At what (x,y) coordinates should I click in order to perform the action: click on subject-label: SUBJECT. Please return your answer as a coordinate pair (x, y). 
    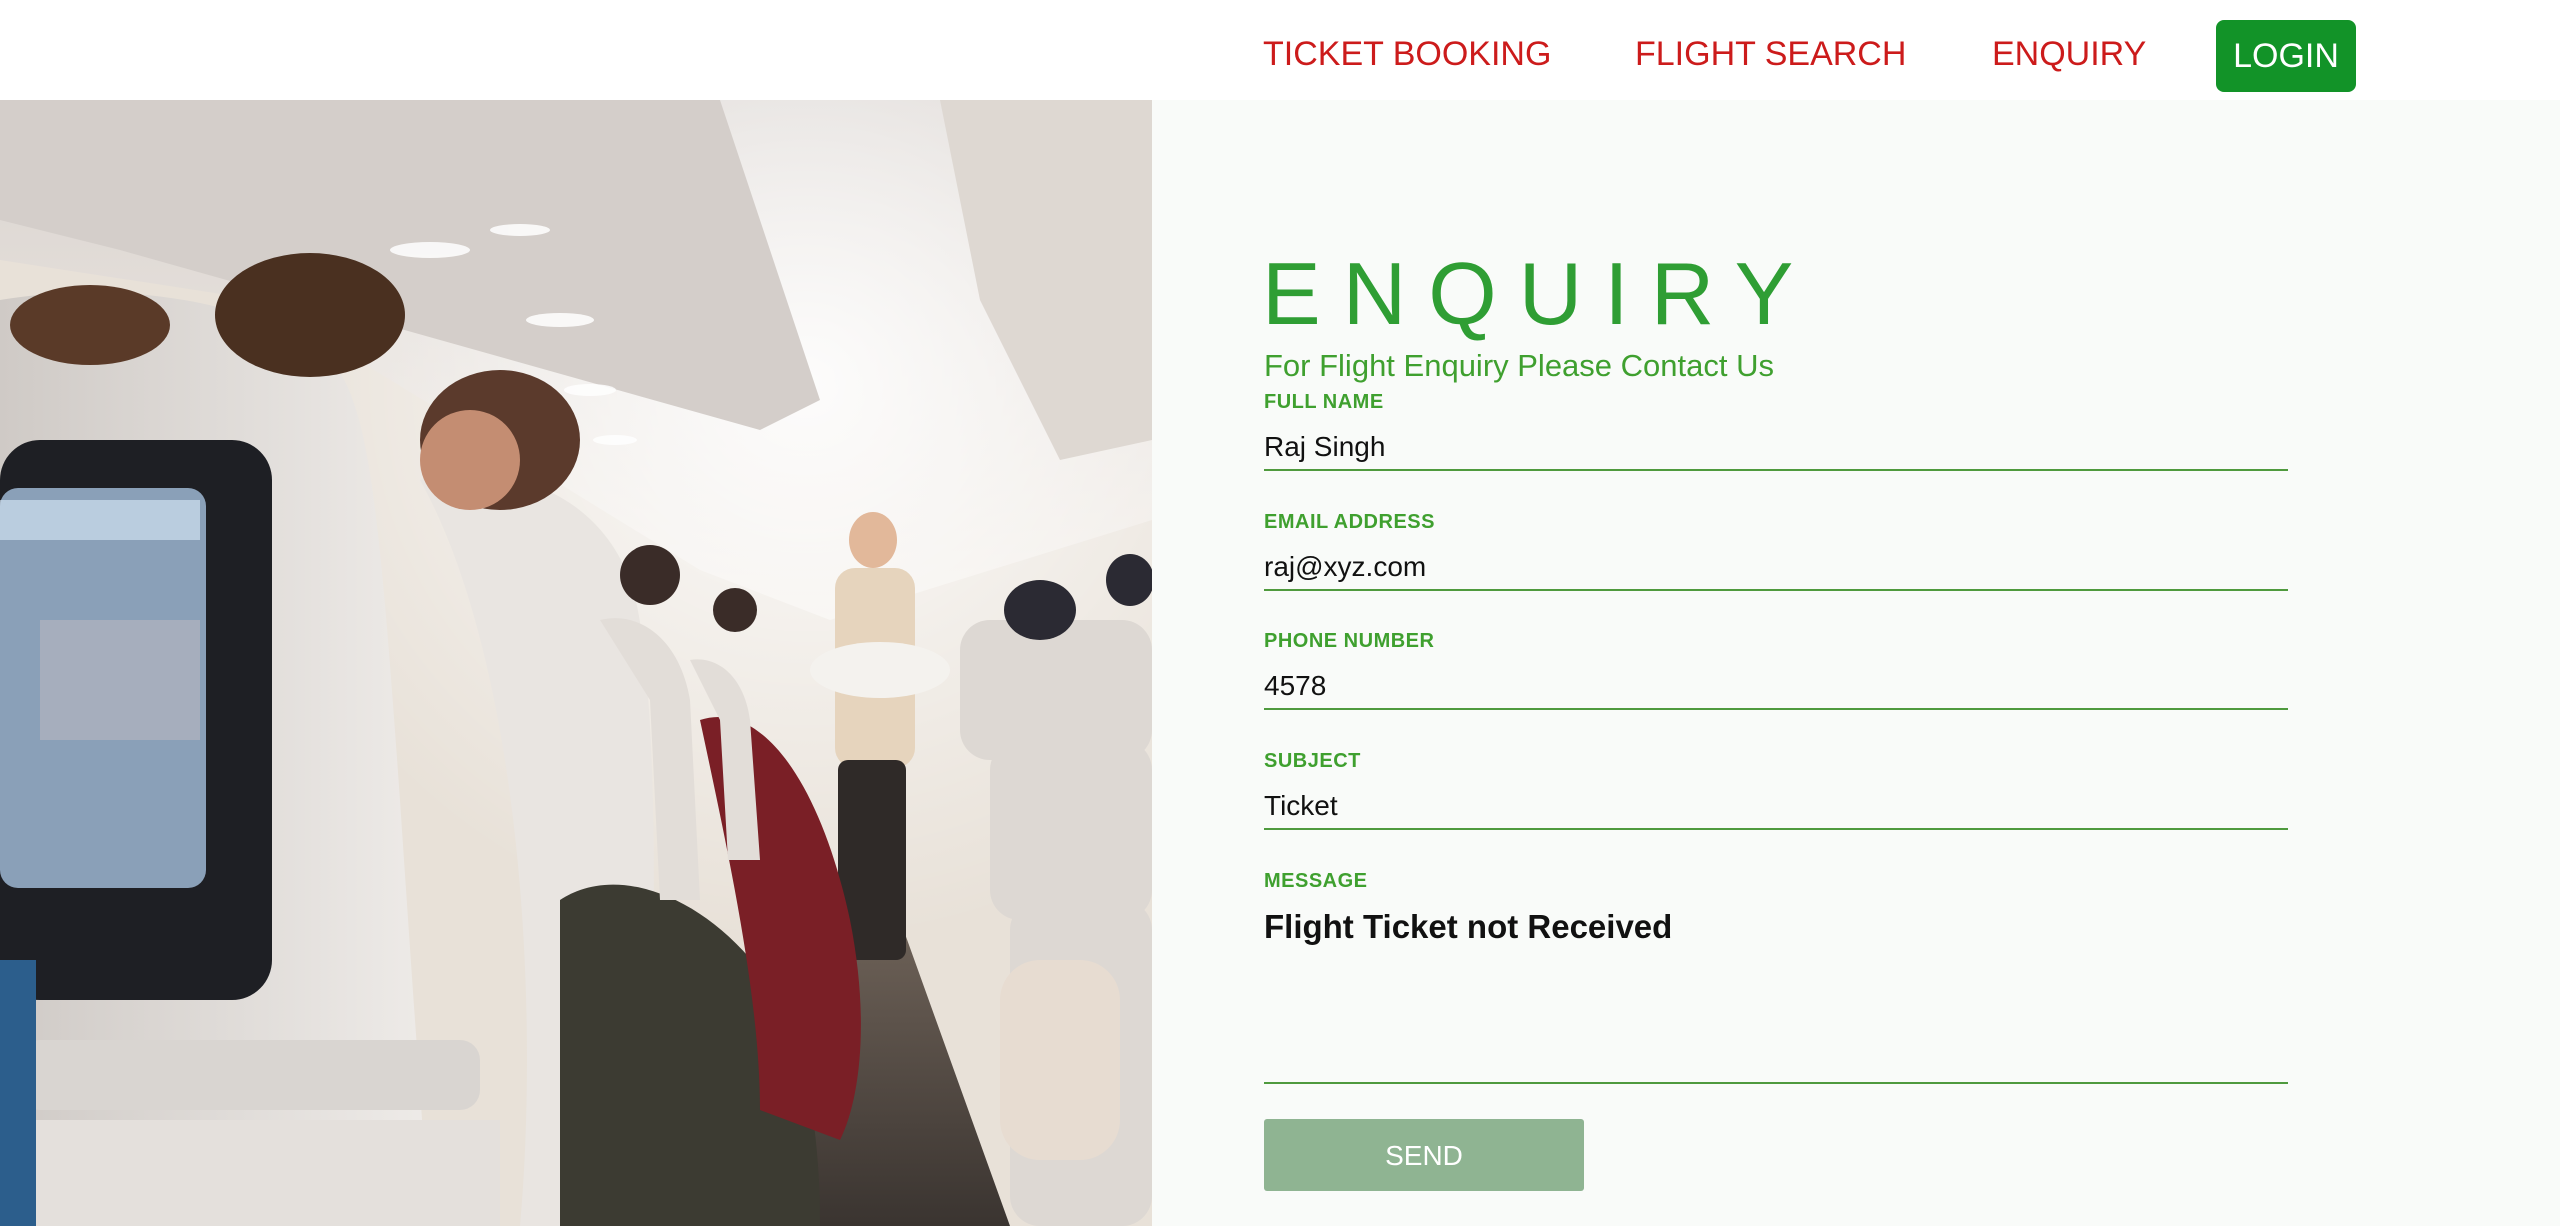
    Looking at the image, I should click on (1312, 761).